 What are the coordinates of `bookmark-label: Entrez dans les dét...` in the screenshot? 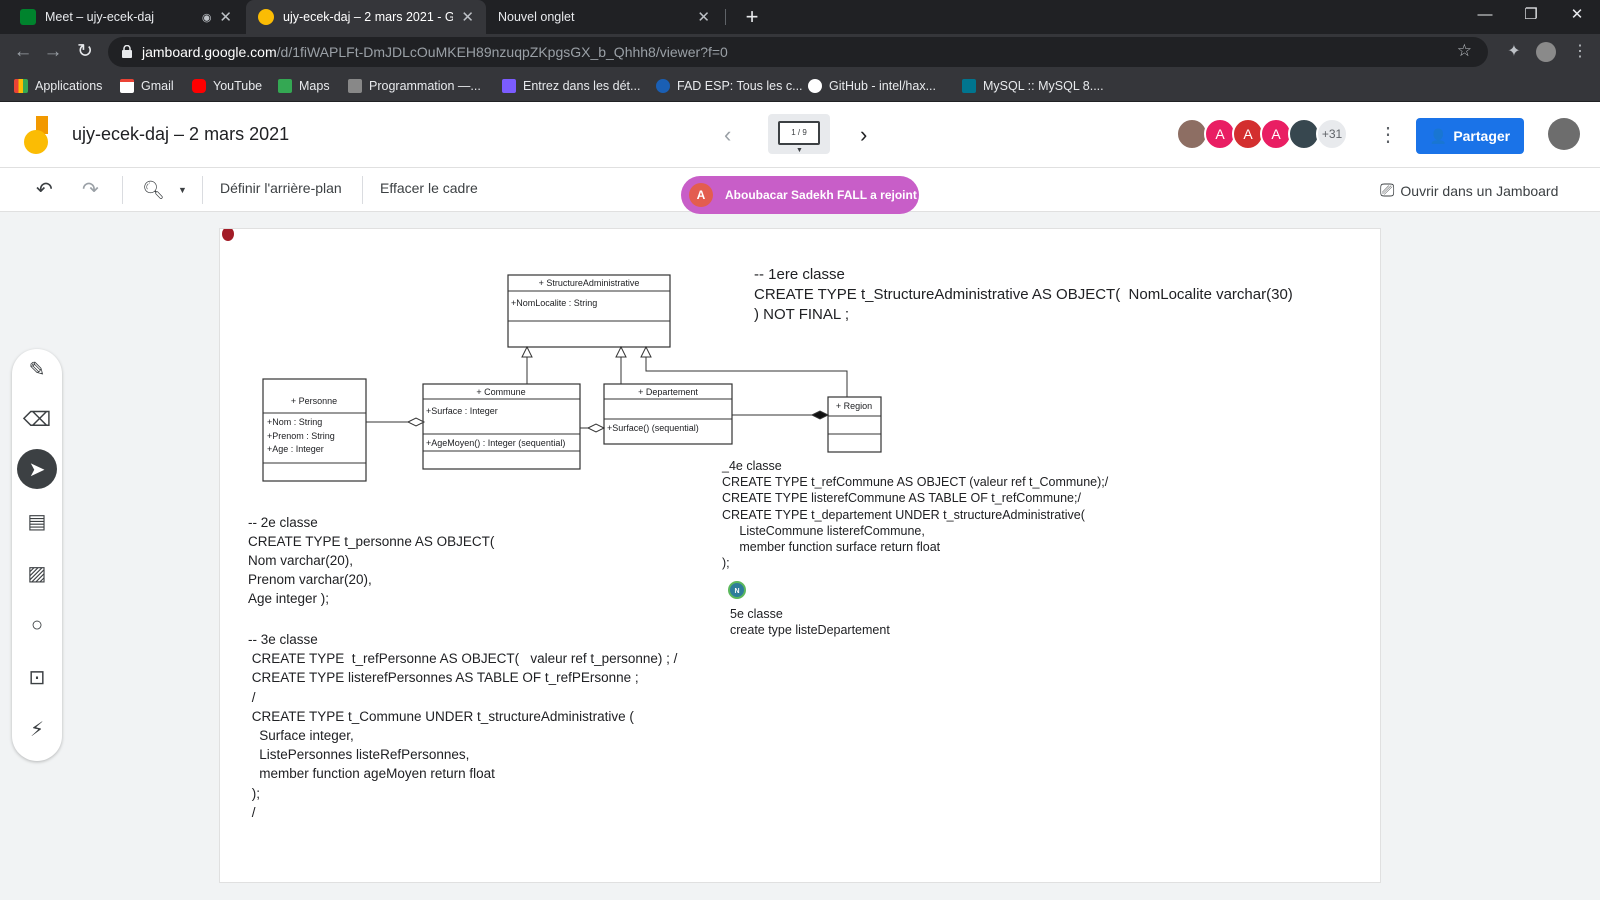 It's located at (582, 86).